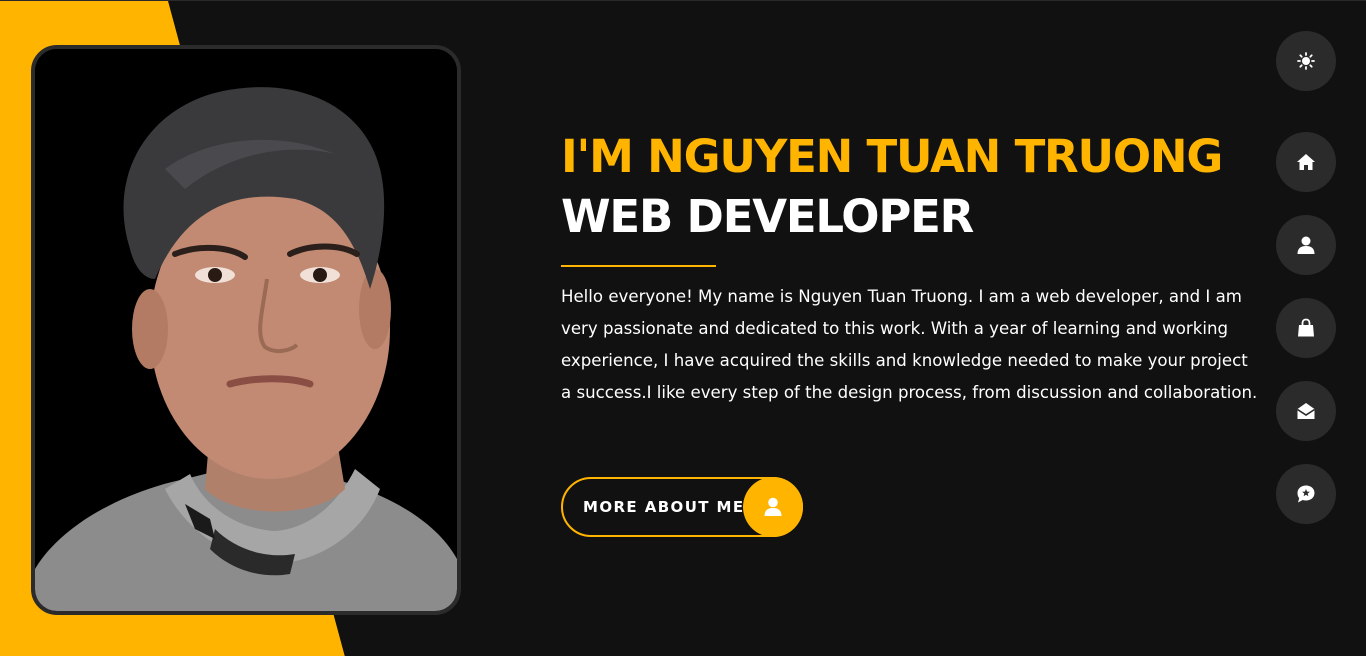 Image resolution: width=1366 pixels, height=656 pixels. Describe the element at coordinates (892, 156) in the screenshot. I see `hero-title-name: I'M NGUYEN TUAN TRUONG` at that location.